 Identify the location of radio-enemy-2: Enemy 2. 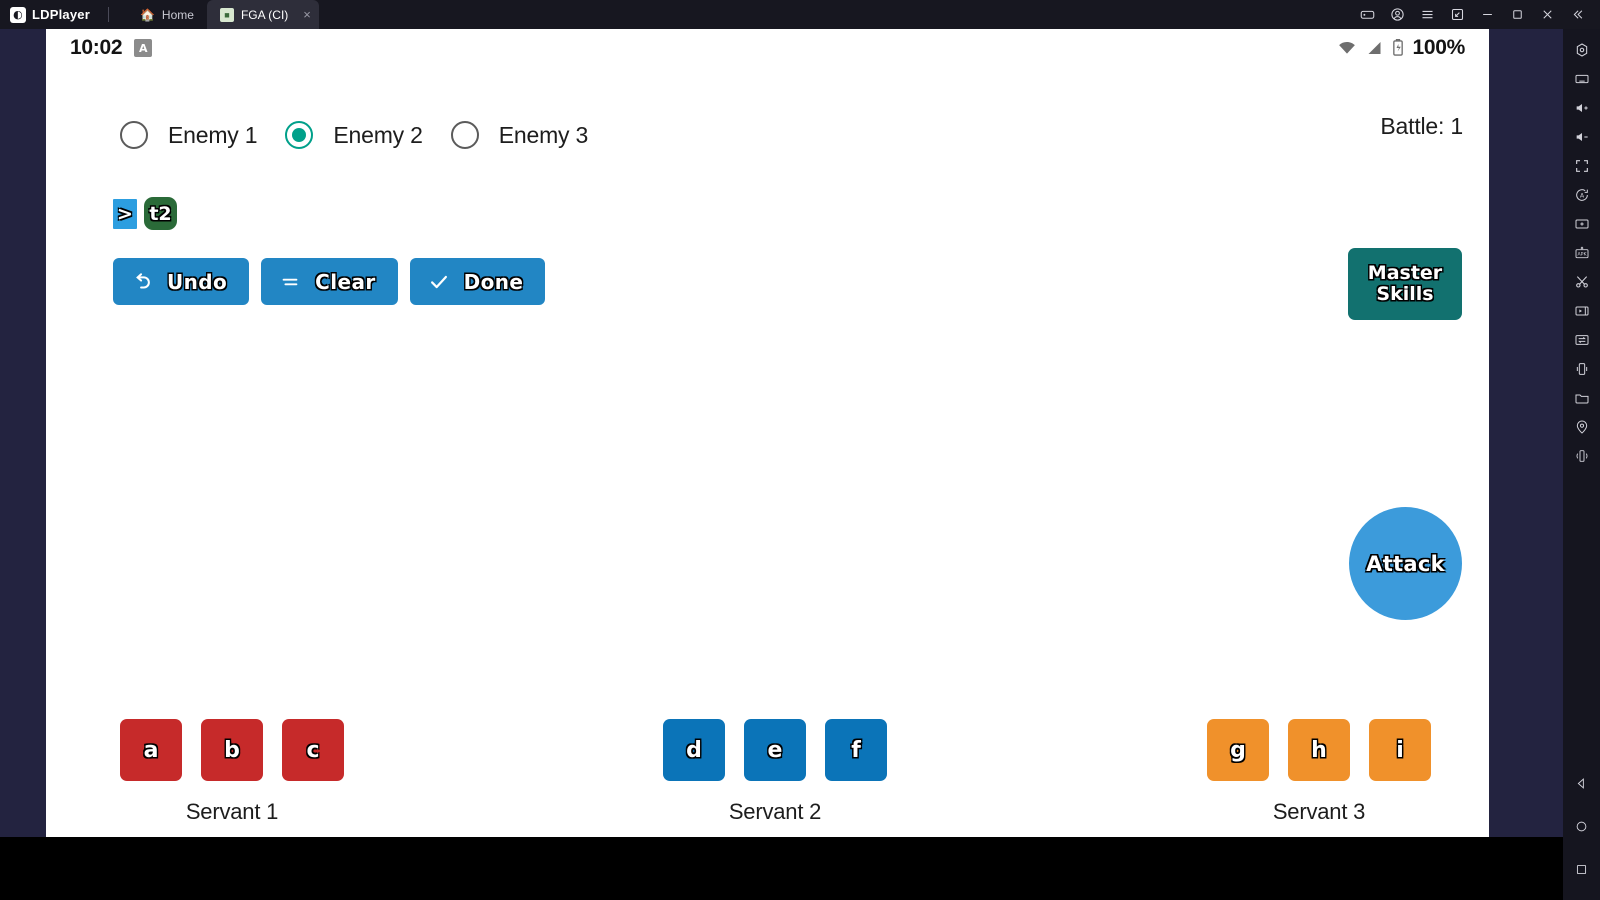
(367, 135).